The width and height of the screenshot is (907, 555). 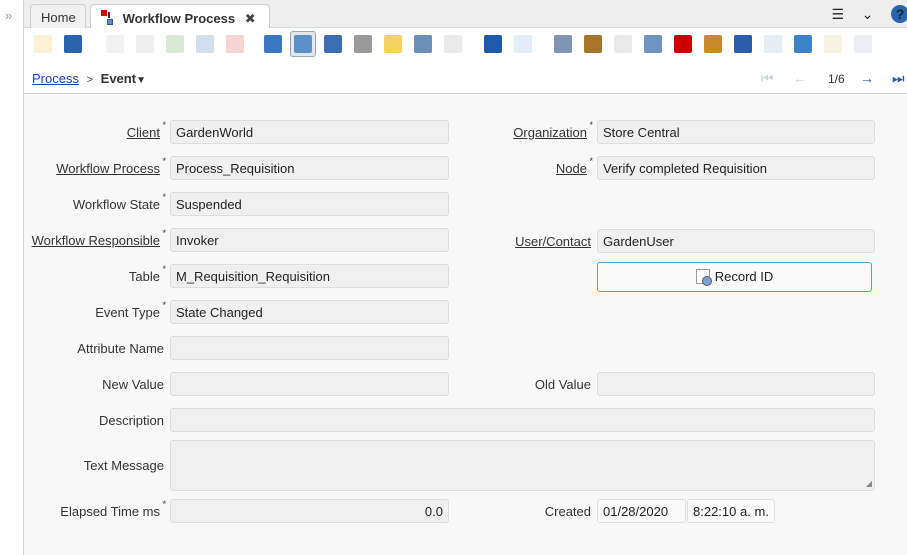 I want to click on breadcrumb: Process > Event▼, so click(x=89, y=78).